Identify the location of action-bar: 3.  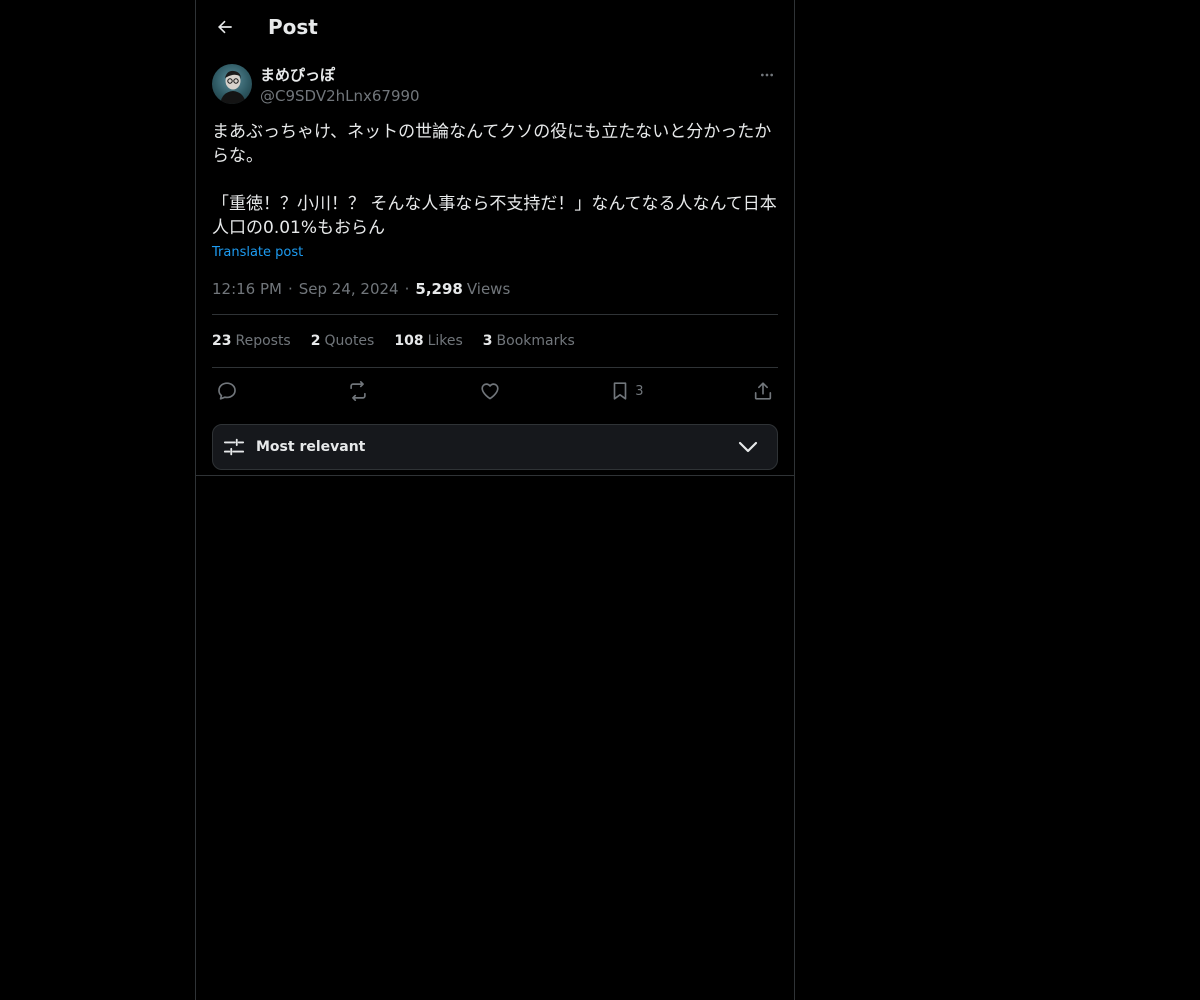
(495, 391).